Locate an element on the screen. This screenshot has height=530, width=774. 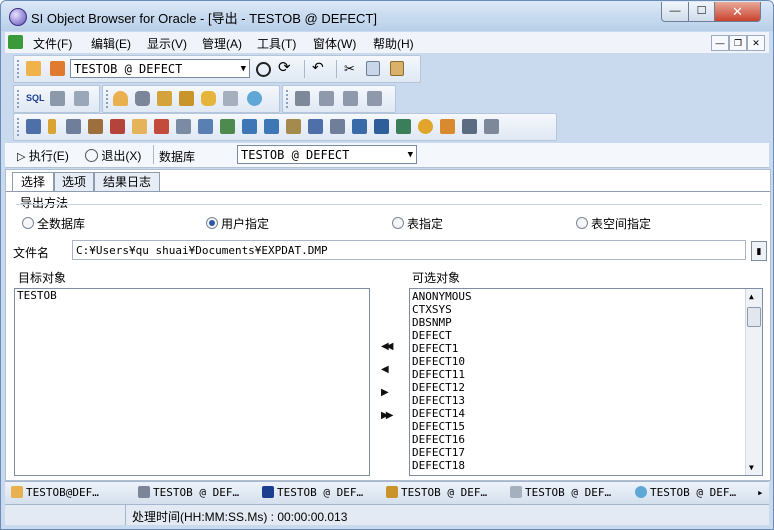
list-item: TESTOB is located at coordinates (192, 295).